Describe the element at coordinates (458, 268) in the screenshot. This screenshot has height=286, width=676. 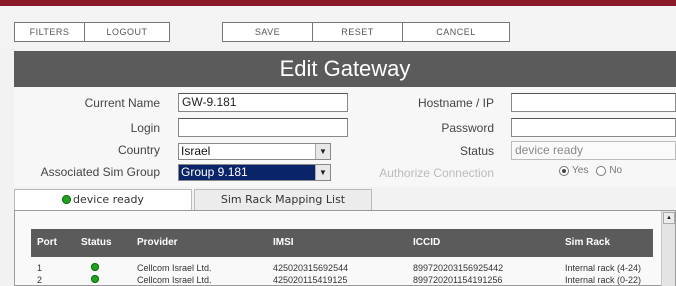
I see `row-iccid: 899720203156925442` at that location.